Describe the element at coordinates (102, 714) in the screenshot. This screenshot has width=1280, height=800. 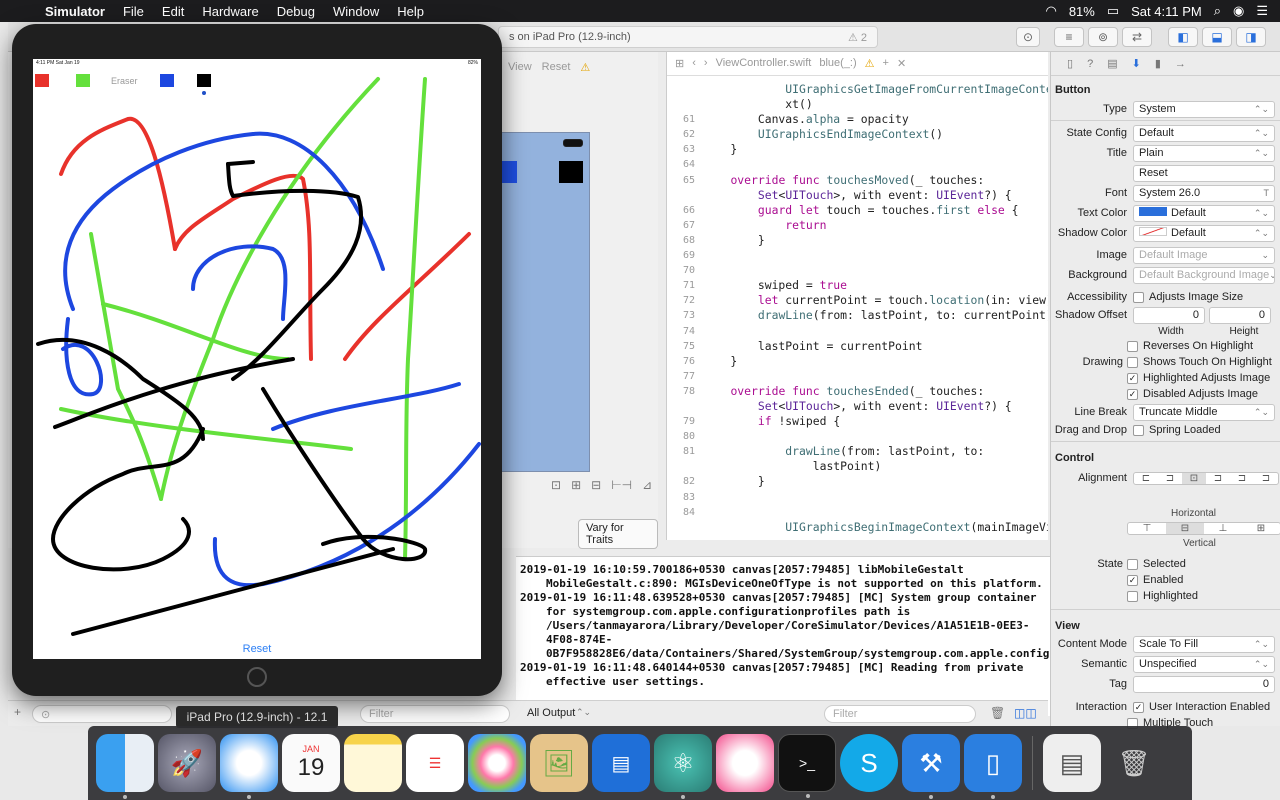
I see `navigator-filter: ⊙` at that location.